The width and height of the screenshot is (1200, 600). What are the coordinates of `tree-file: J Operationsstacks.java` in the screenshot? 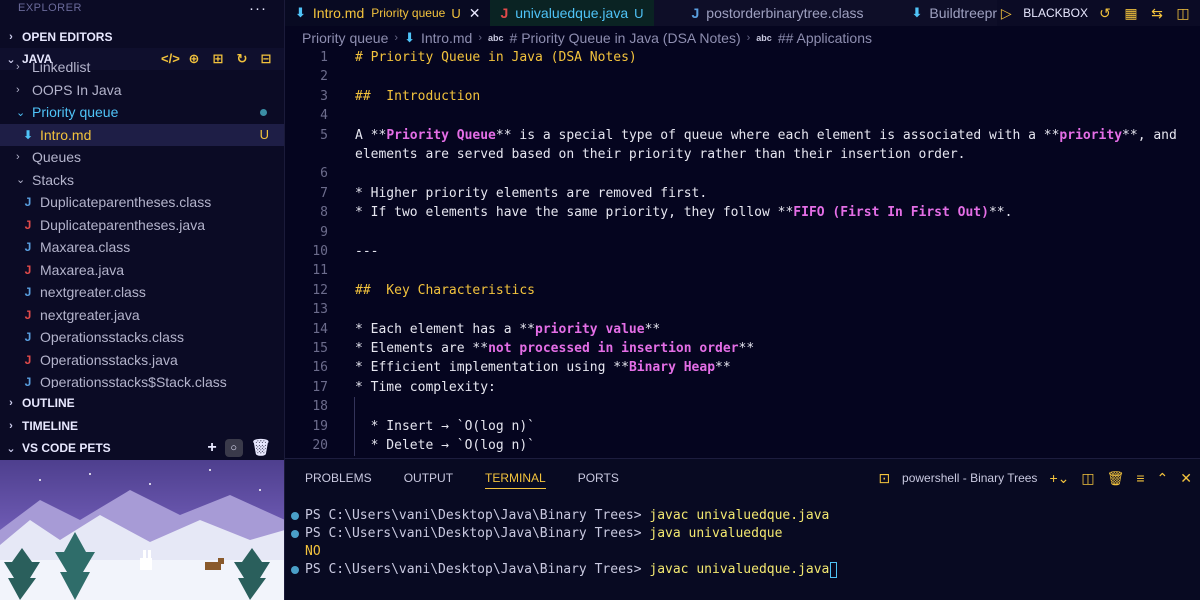 It's located at (142, 360).